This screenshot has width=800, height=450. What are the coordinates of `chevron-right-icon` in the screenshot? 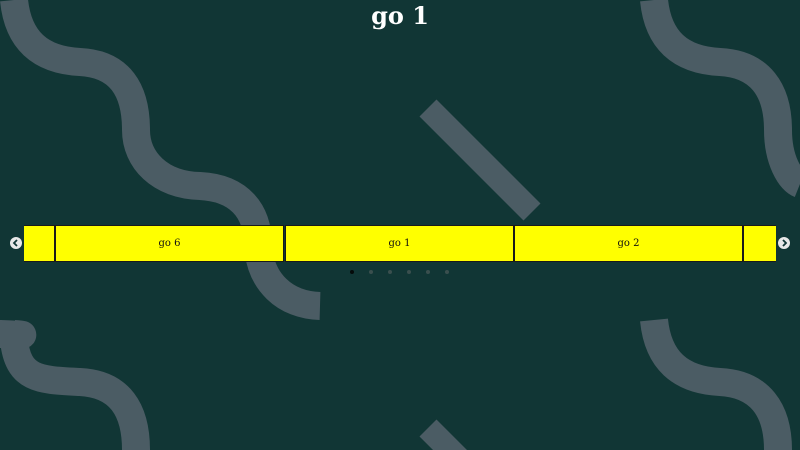 It's located at (785, 243).